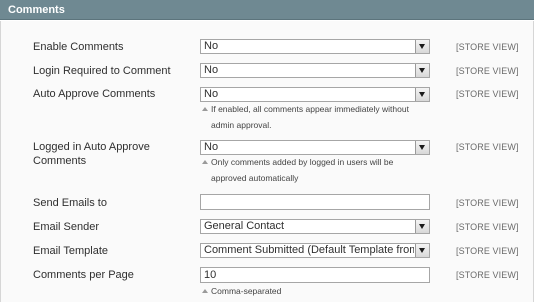 Image resolution: width=536 pixels, height=302 pixels. What do you see at coordinates (315, 46) in the screenshot?
I see `enable-comments-select: No` at bounding box center [315, 46].